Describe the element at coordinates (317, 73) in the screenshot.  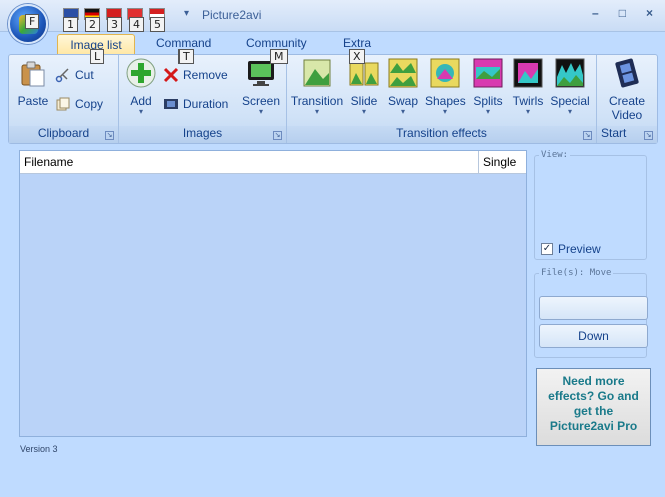
I see `transition-icon` at that location.